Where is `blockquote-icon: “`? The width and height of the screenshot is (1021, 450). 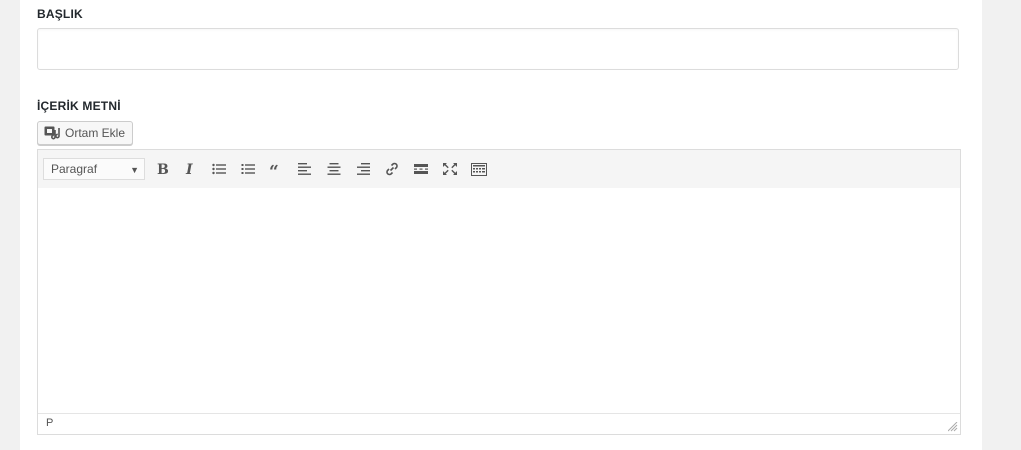 blockquote-icon: “ is located at coordinates (276, 169).